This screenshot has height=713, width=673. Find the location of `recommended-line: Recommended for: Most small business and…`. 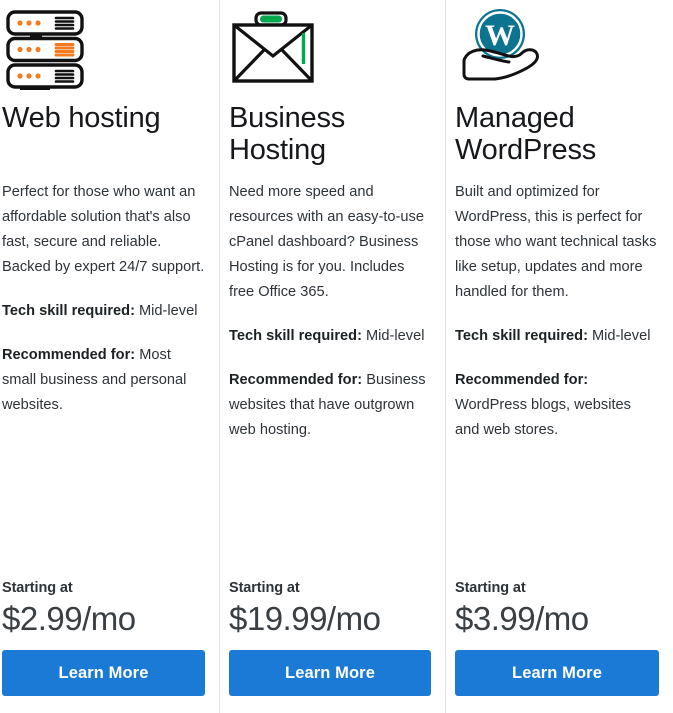

recommended-line: Recommended for: Most small business and… is located at coordinates (103, 380).